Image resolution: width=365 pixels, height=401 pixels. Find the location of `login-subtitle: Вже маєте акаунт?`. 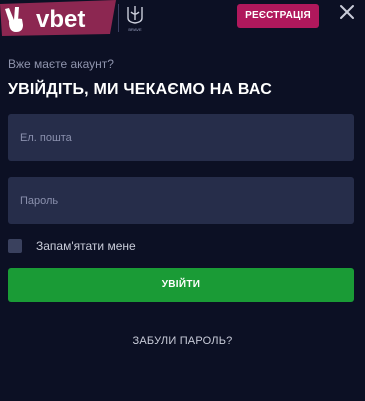

login-subtitle: Вже маєте акаунт? is located at coordinates (61, 64).